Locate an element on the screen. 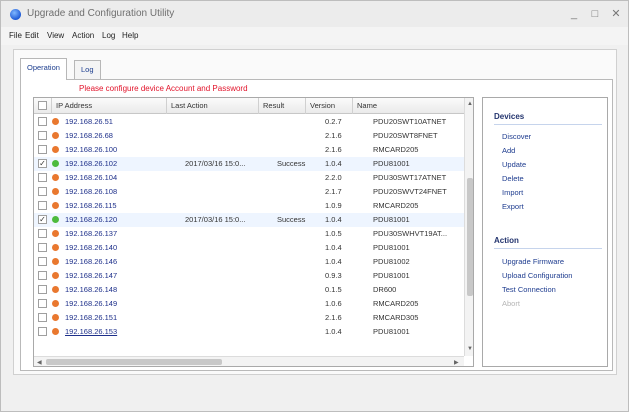 The width and height of the screenshot is (629, 412). ip-address-cell: 192.168.26.102 is located at coordinates (115, 163).